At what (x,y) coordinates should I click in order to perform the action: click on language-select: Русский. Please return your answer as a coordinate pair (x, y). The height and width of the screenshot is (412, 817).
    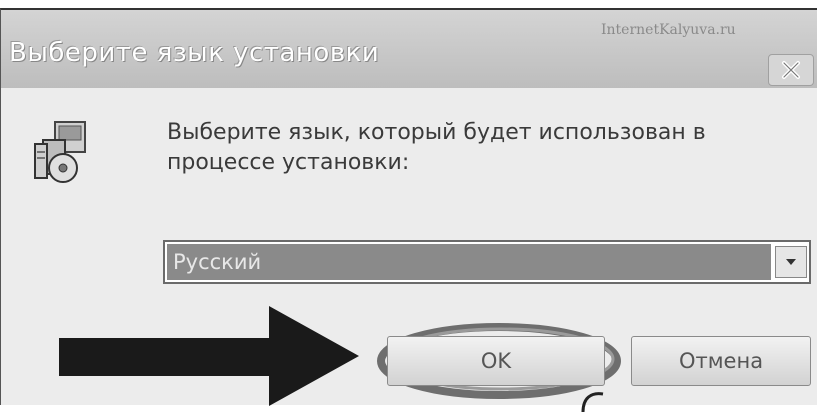
    Looking at the image, I should click on (487, 262).